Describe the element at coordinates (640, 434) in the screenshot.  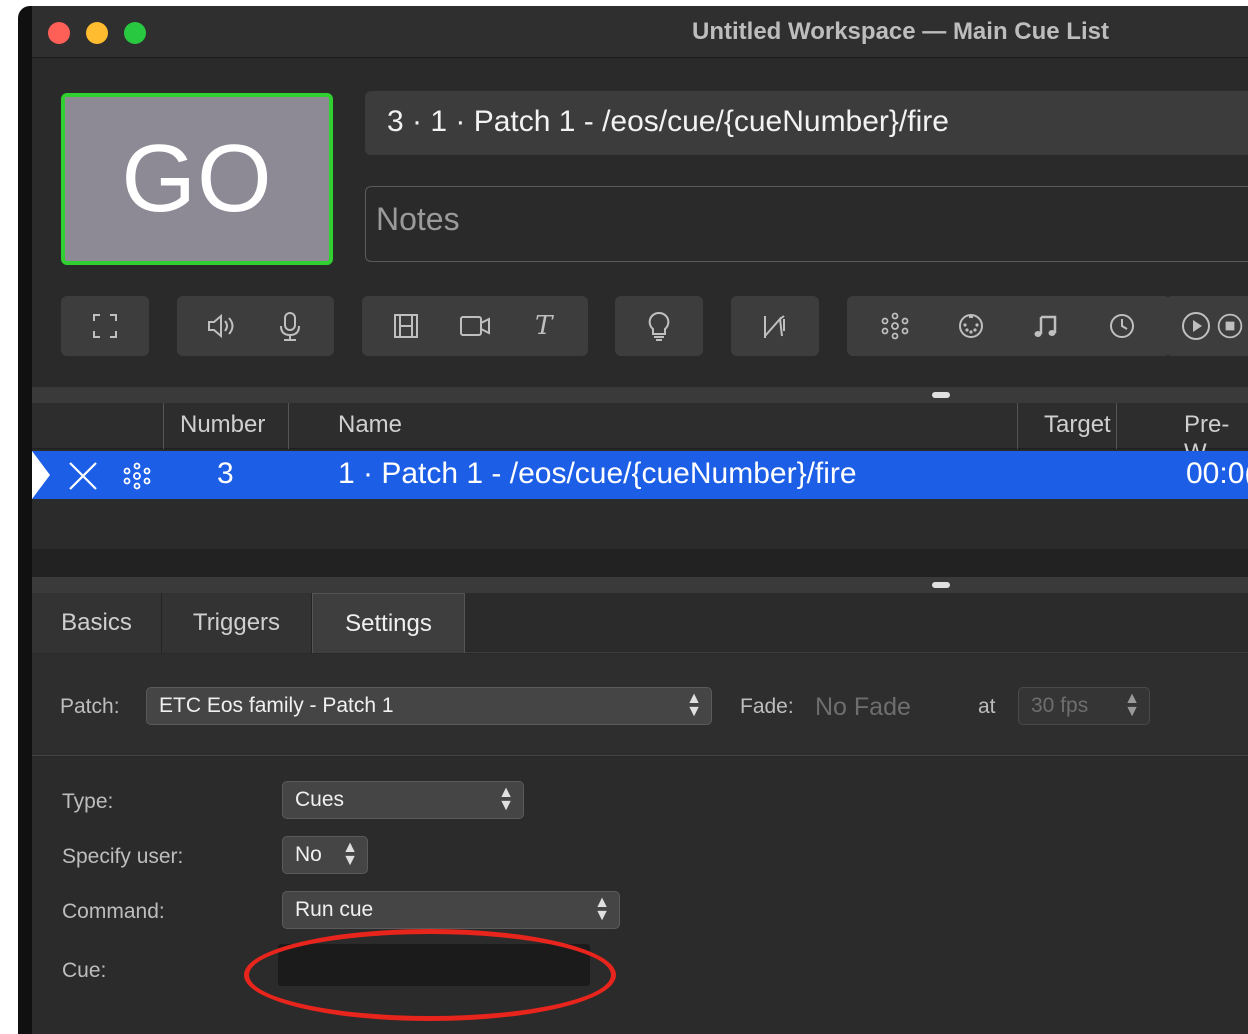
I see `cue-table-header: Number Name Target Pre-W` at that location.